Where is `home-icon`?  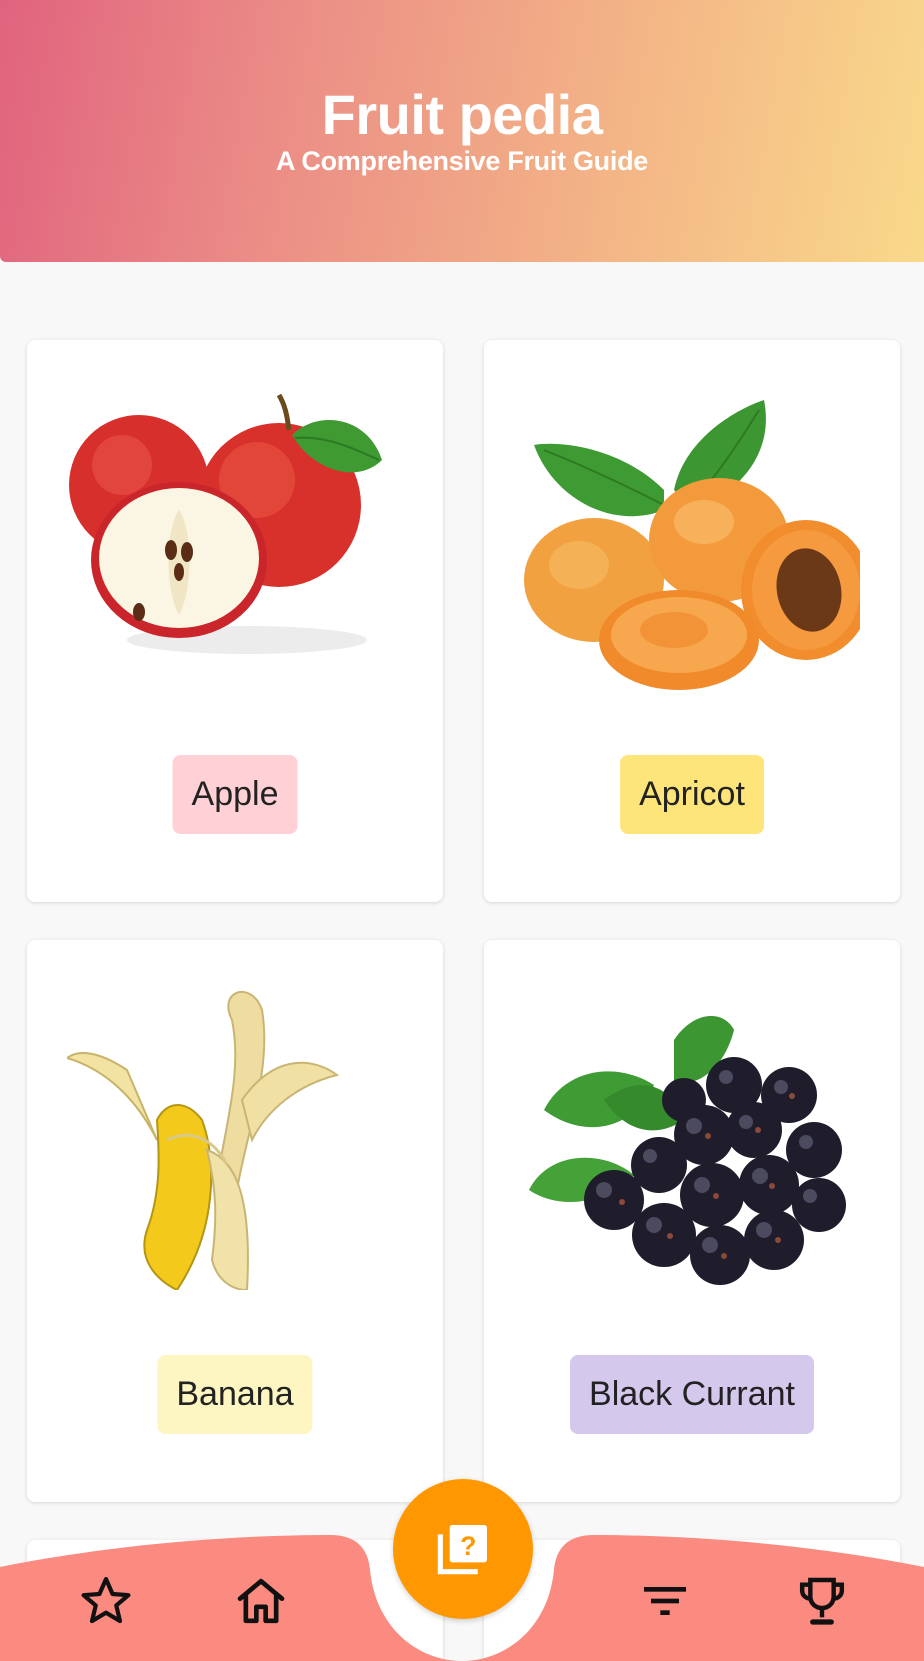
home-icon is located at coordinates (261, 1601).